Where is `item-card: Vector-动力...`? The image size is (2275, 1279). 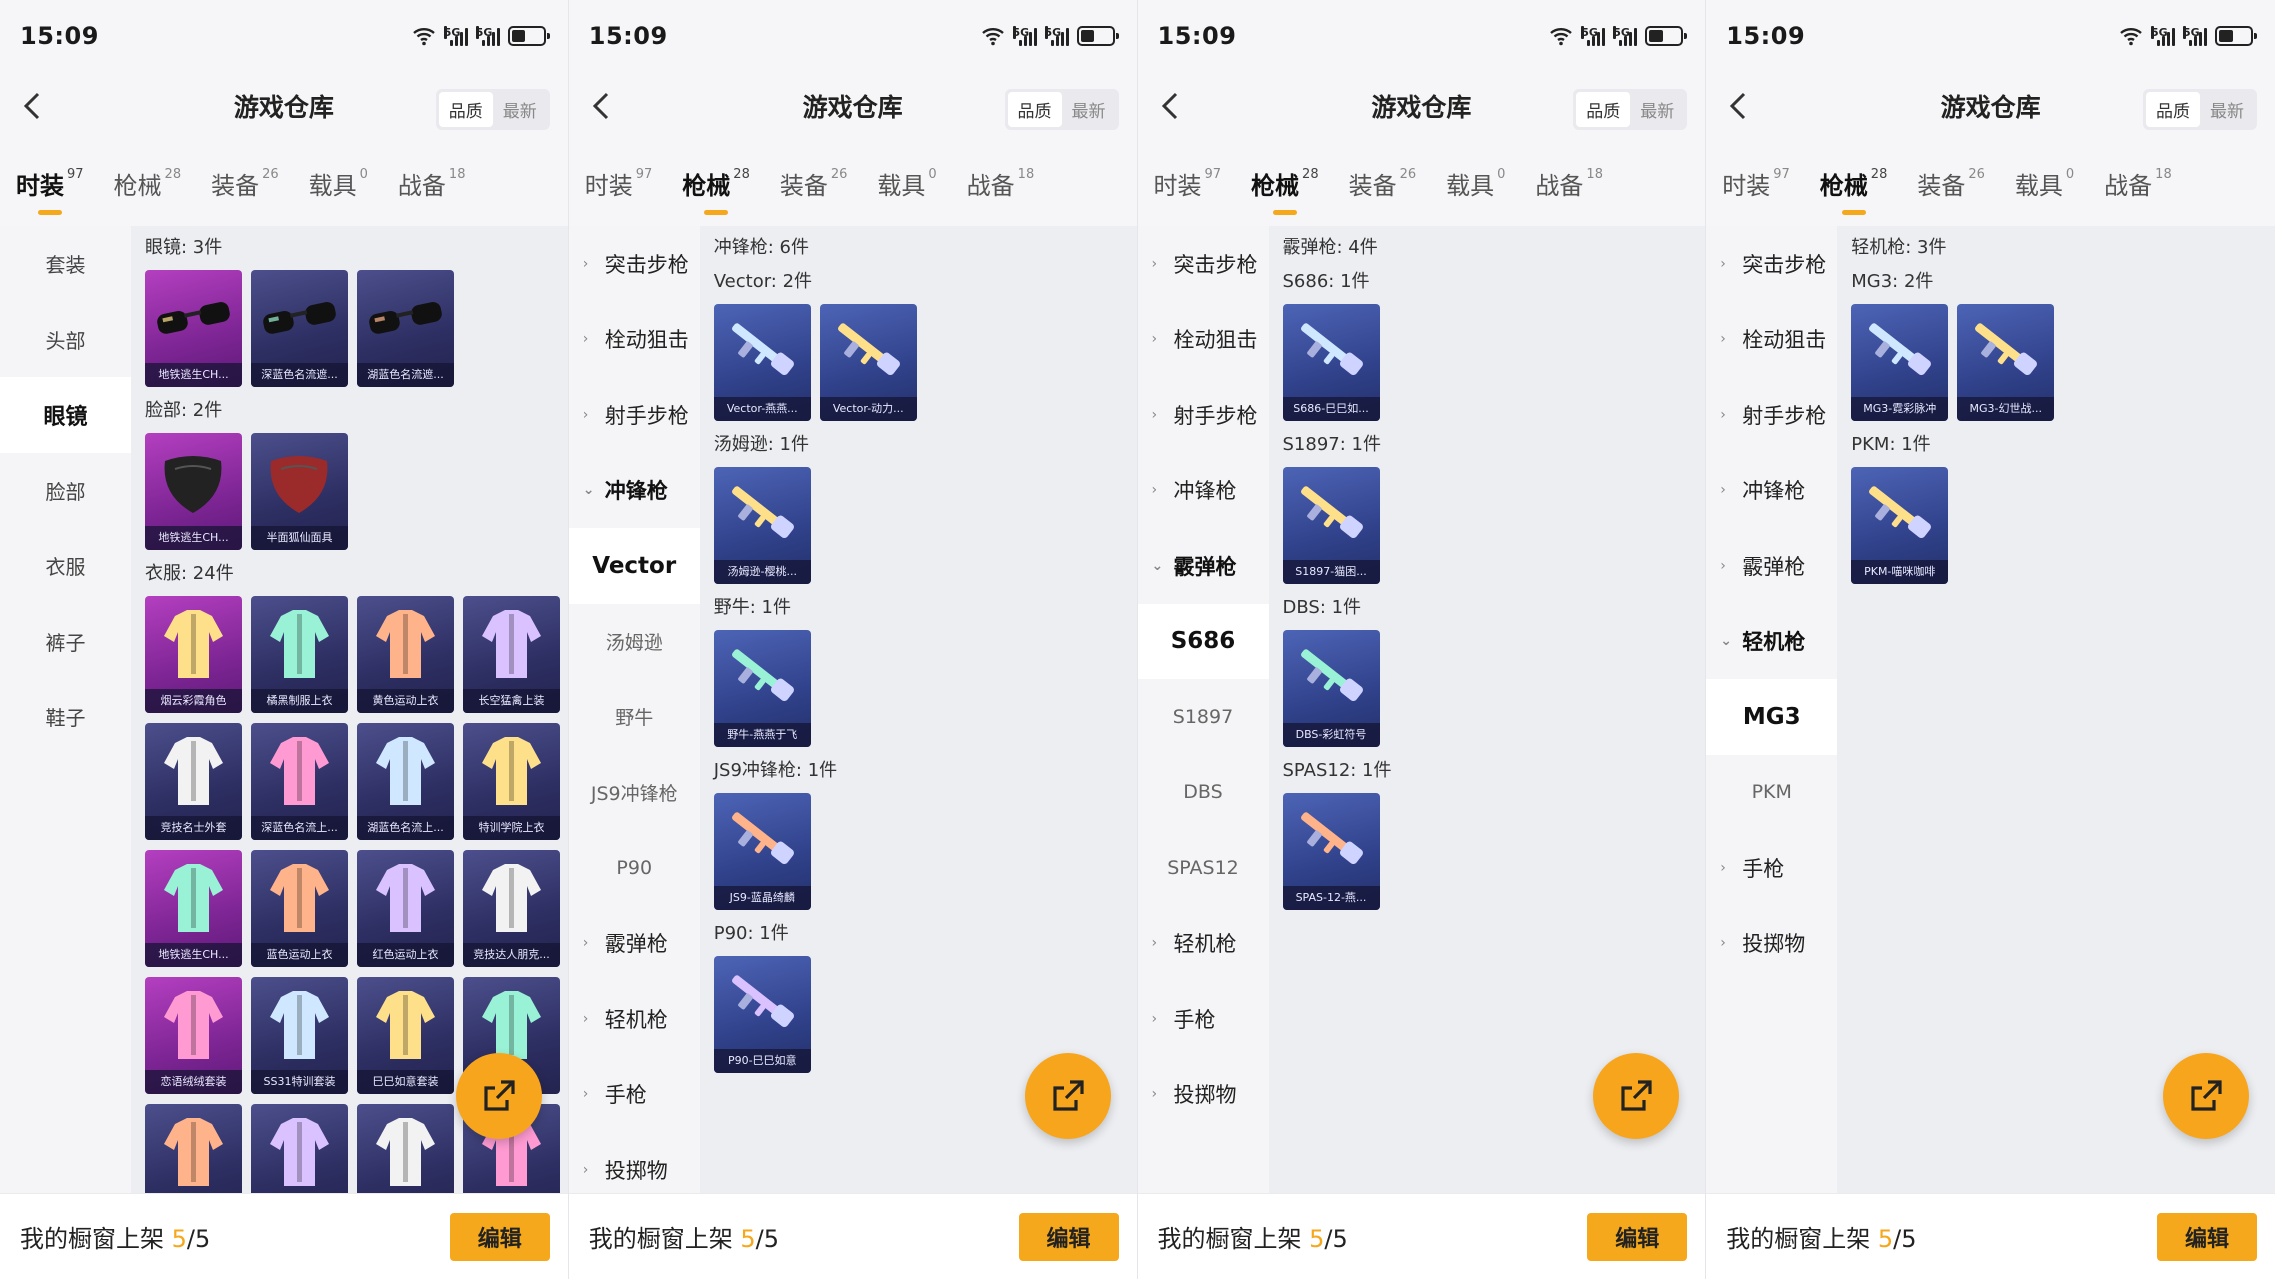
item-card: Vector-动力... is located at coordinates (868, 362).